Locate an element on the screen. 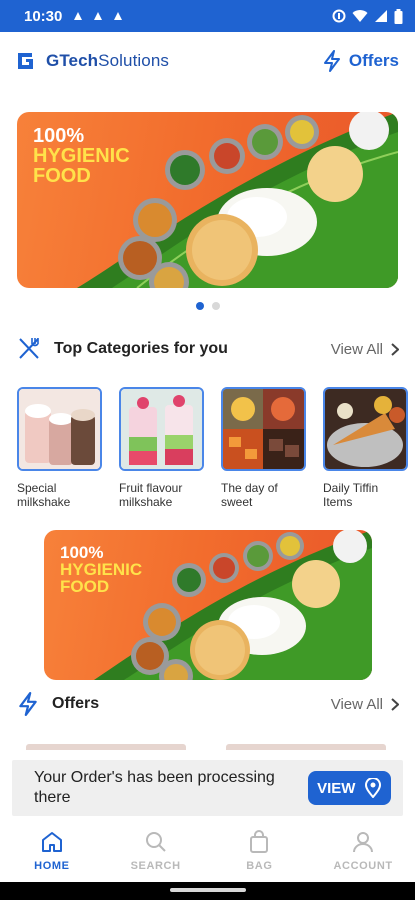 The image size is (415, 900). tab-search: SEARCH is located at coordinates (156, 851).